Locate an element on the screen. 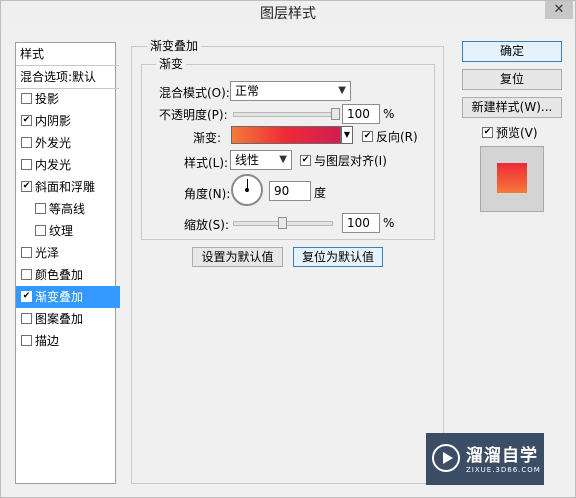 The width and height of the screenshot is (576, 498). effect-item: 图案叠加 is located at coordinates (68, 319).